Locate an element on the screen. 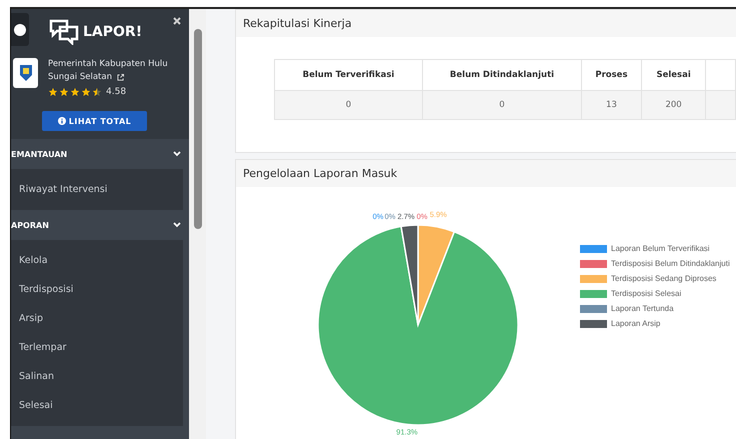 Image resolution: width=736 pixels, height=439 pixels. legend-label: Laporan Arsip is located at coordinates (635, 323).